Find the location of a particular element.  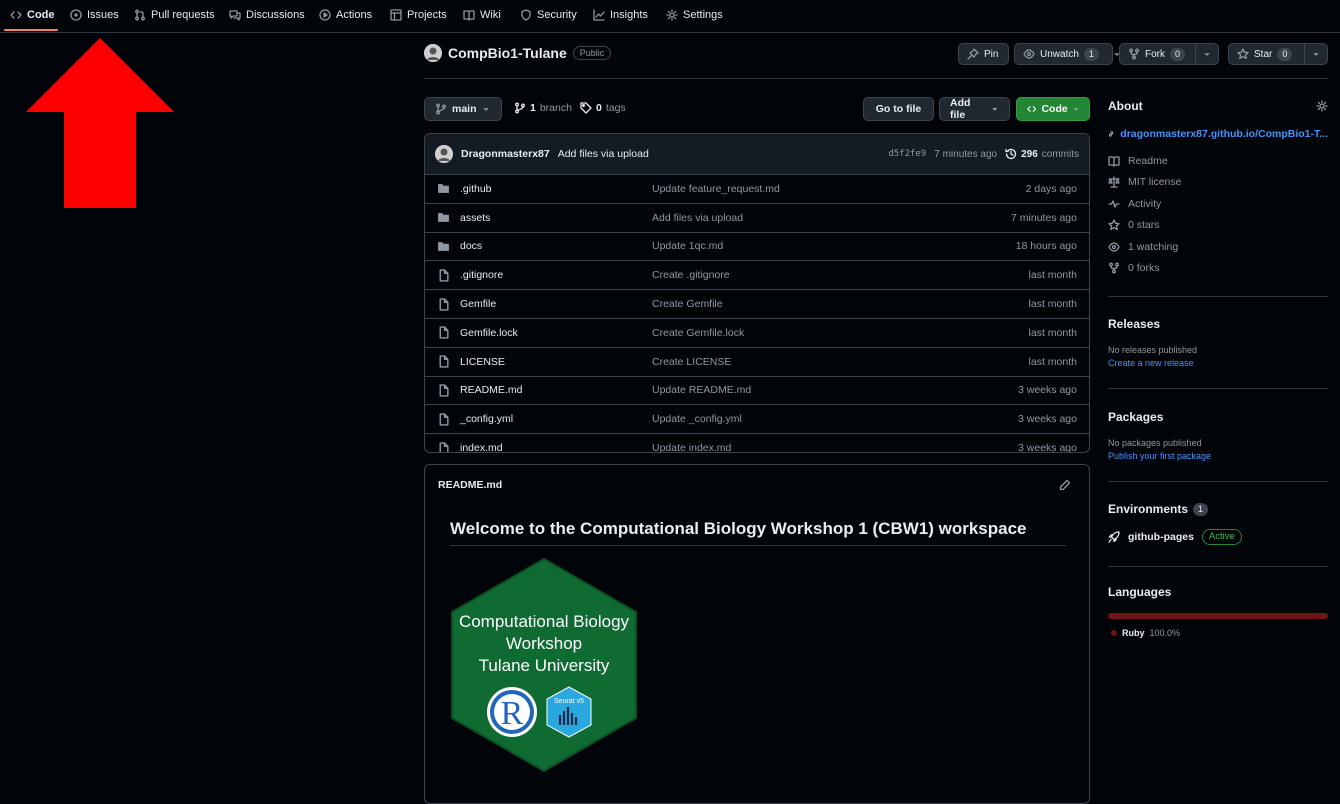

file-commit-message: Update index.md is located at coordinates (691, 447).